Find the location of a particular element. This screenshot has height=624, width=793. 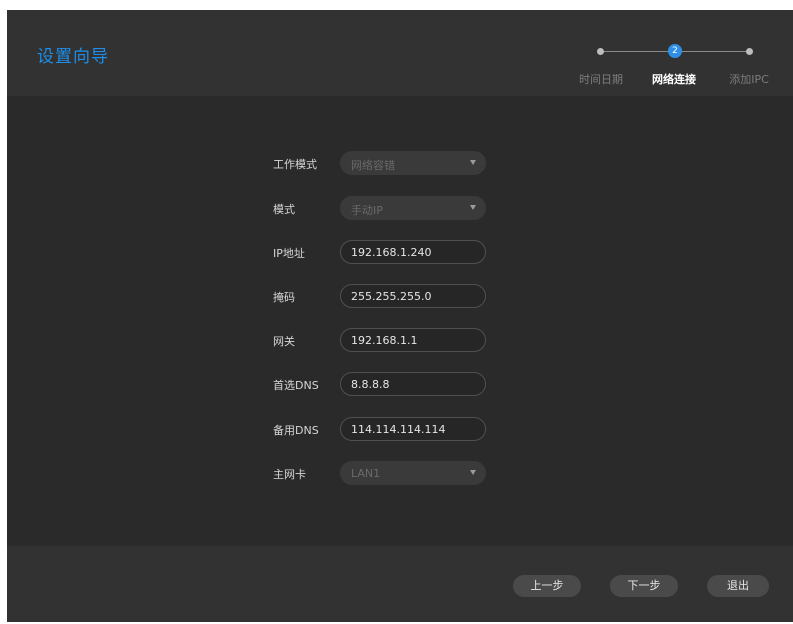

nic-row: 主网卡 LAN1 is located at coordinates (400, 474).